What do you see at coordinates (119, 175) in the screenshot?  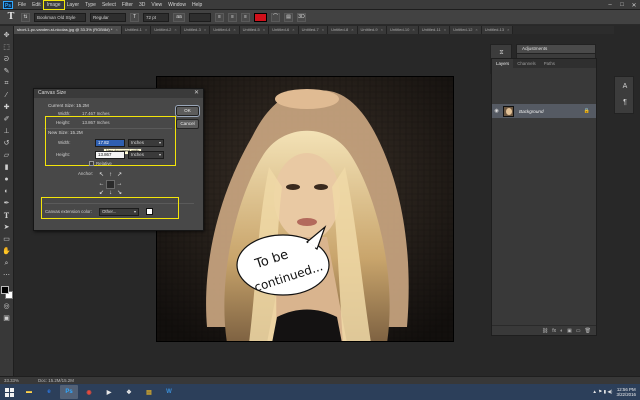 I see `anchor-arrow-up-right-icon: ↗` at bounding box center [119, 175].